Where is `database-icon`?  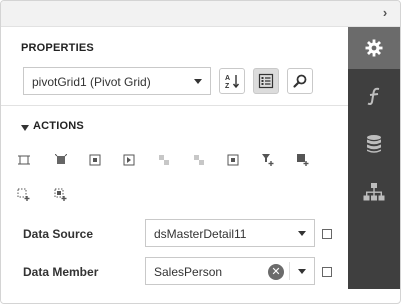 database-icon is located at coordinates (374, 144).